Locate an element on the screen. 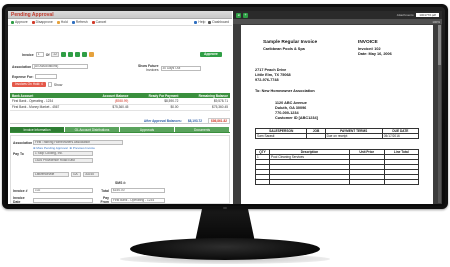 This screenshot has height=267, width=450. doc-to-line: To: New Homeowner Association is located at coordinates (285, 91).